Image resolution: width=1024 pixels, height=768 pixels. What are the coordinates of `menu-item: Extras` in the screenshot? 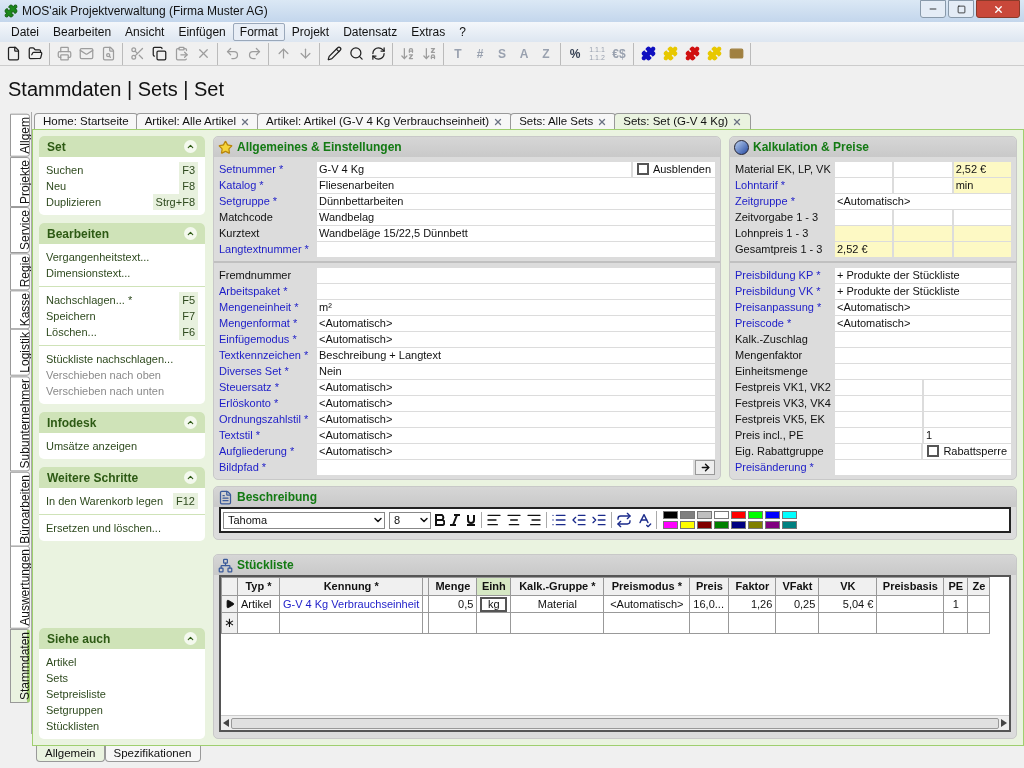 It's located at (428, 32).